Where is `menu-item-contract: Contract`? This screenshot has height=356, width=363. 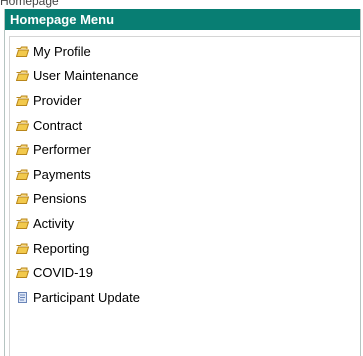
menu-item-contract: Contract is located at coordinates (188, 125).